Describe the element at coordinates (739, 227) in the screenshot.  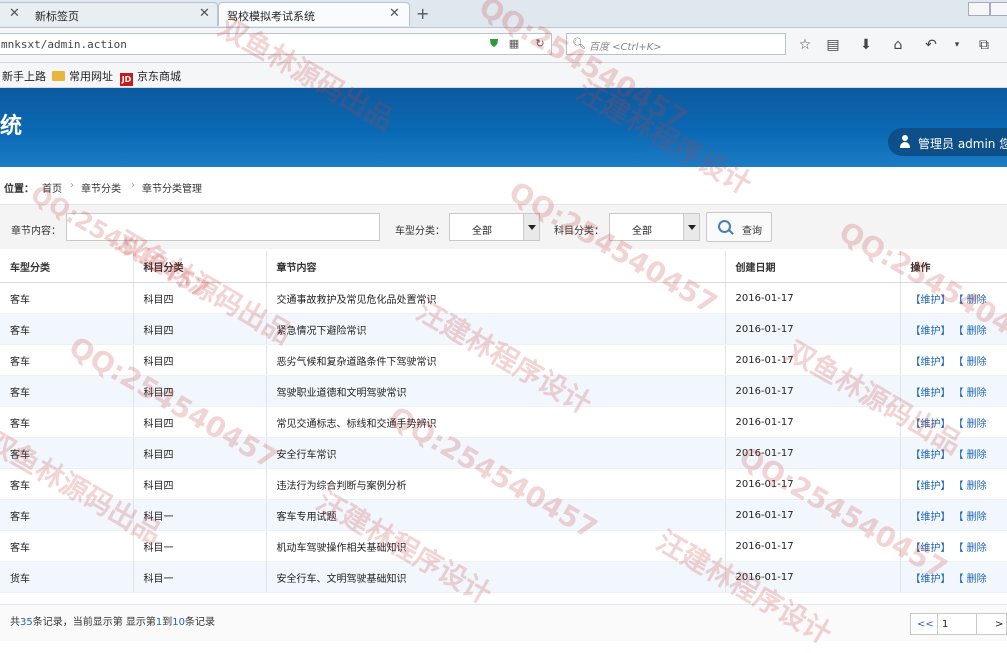
I see `query-button: 查询` at that location.